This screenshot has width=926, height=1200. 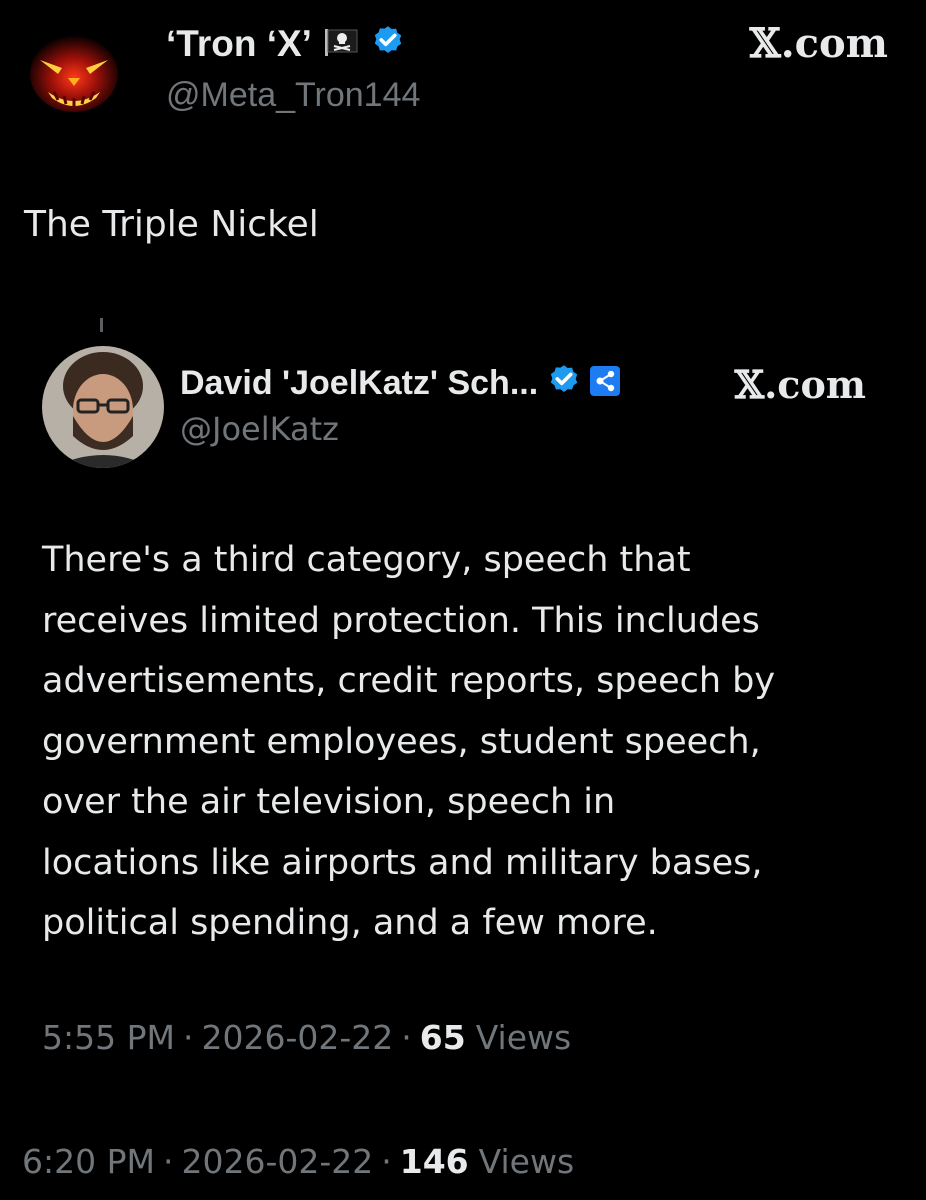 I want to click on author-handle: @Meta_Tron144, so click(x=293, y=95).